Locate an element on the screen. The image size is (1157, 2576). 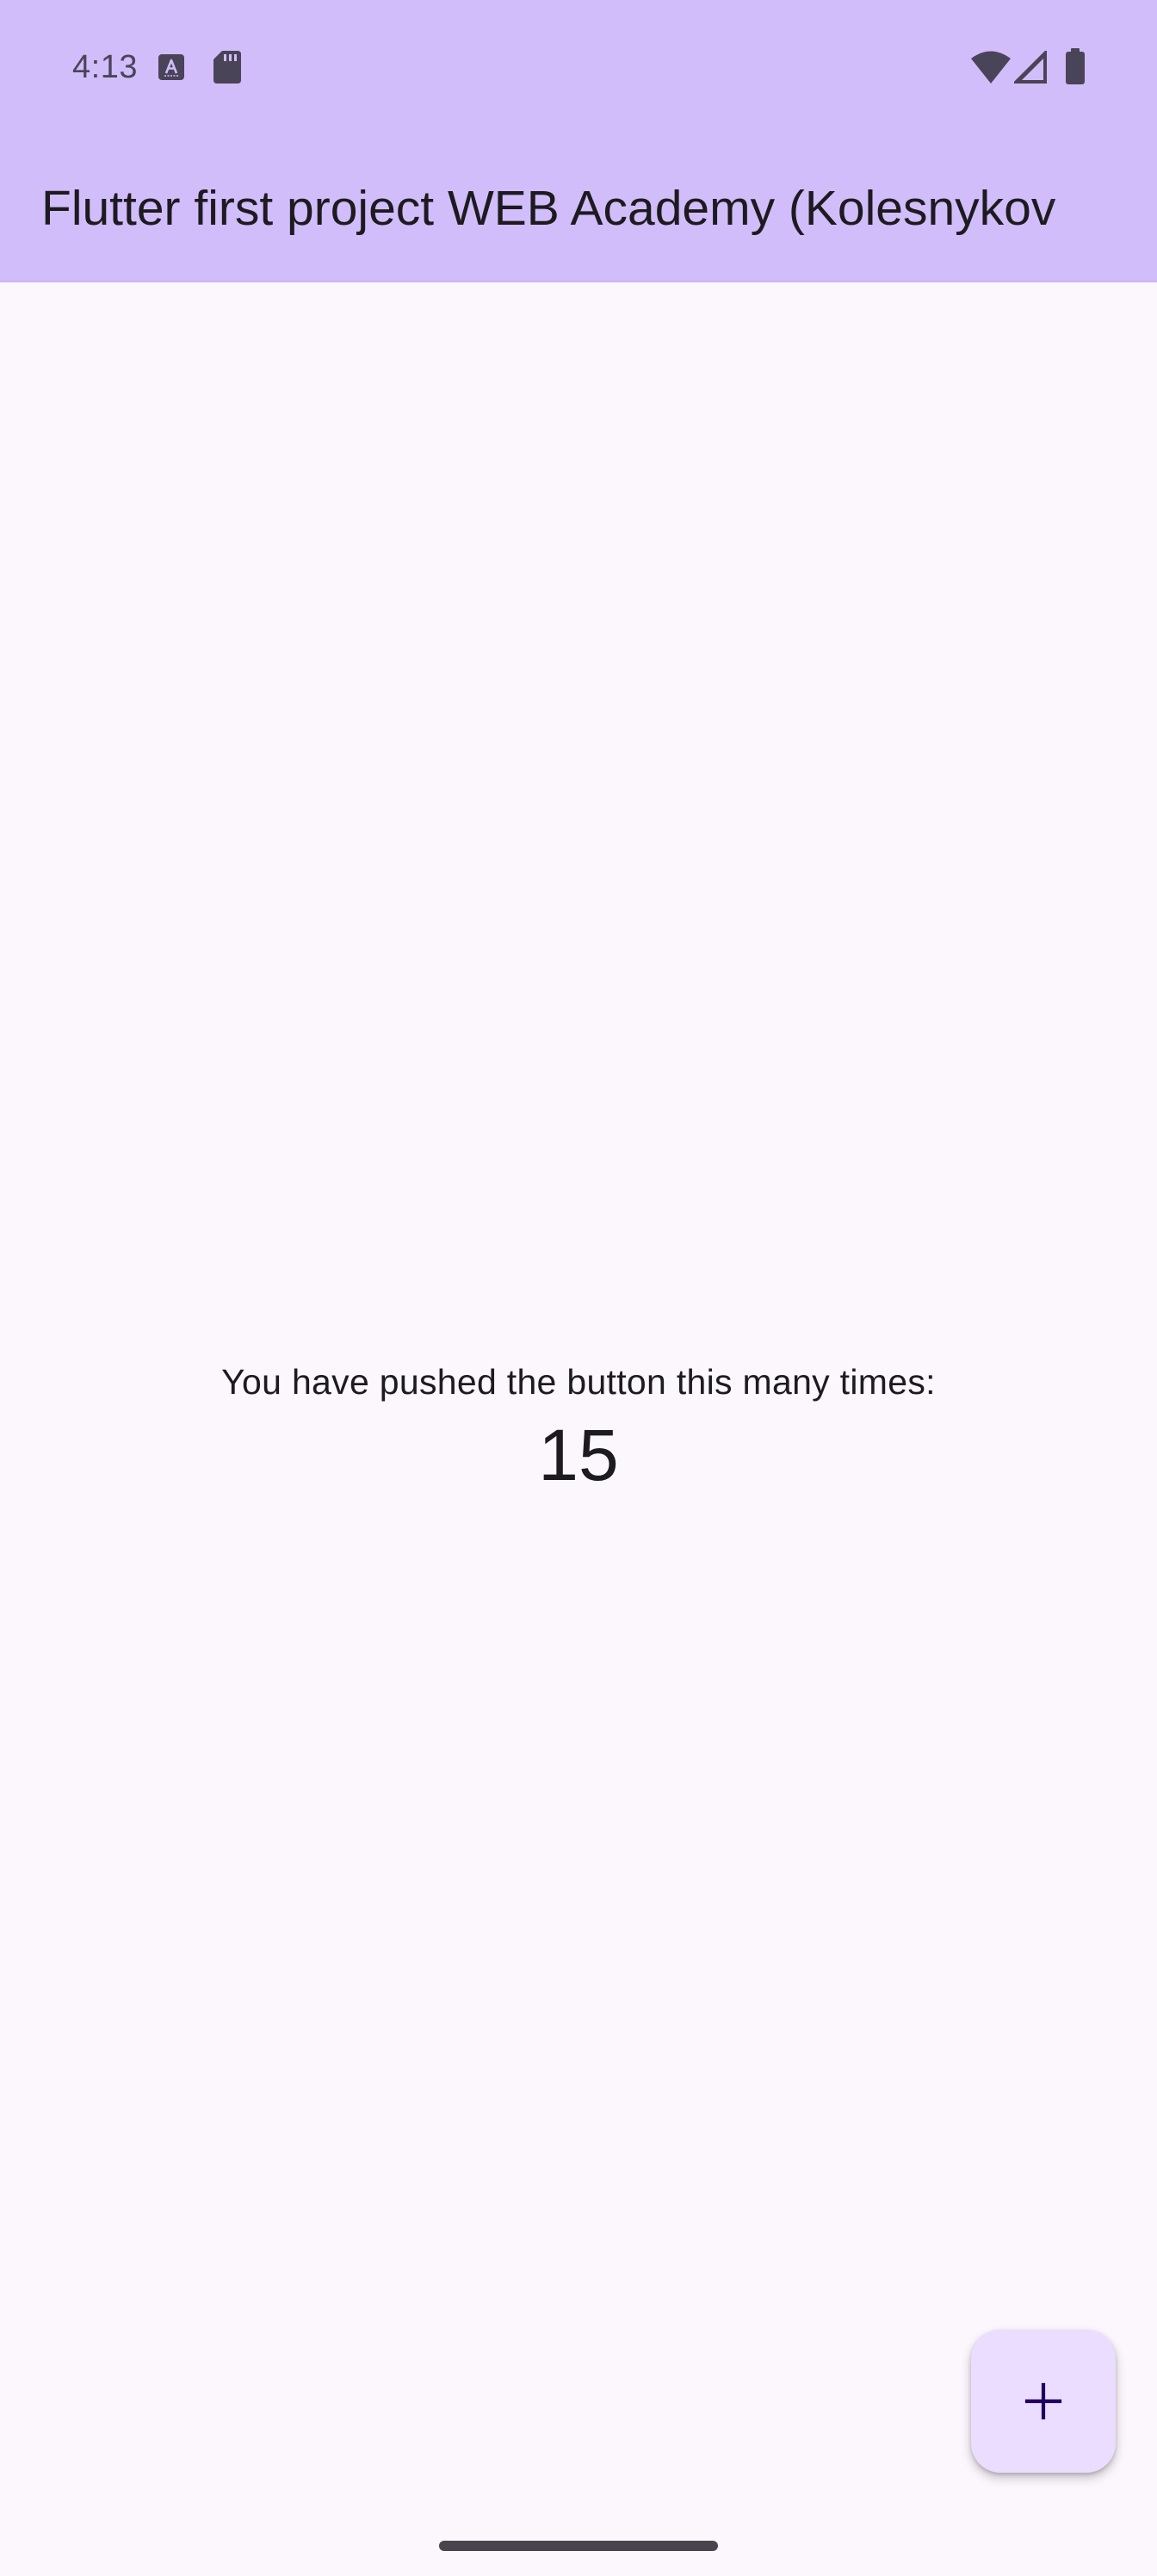
counter-value: 15 is located at coordinates (579, 1455).